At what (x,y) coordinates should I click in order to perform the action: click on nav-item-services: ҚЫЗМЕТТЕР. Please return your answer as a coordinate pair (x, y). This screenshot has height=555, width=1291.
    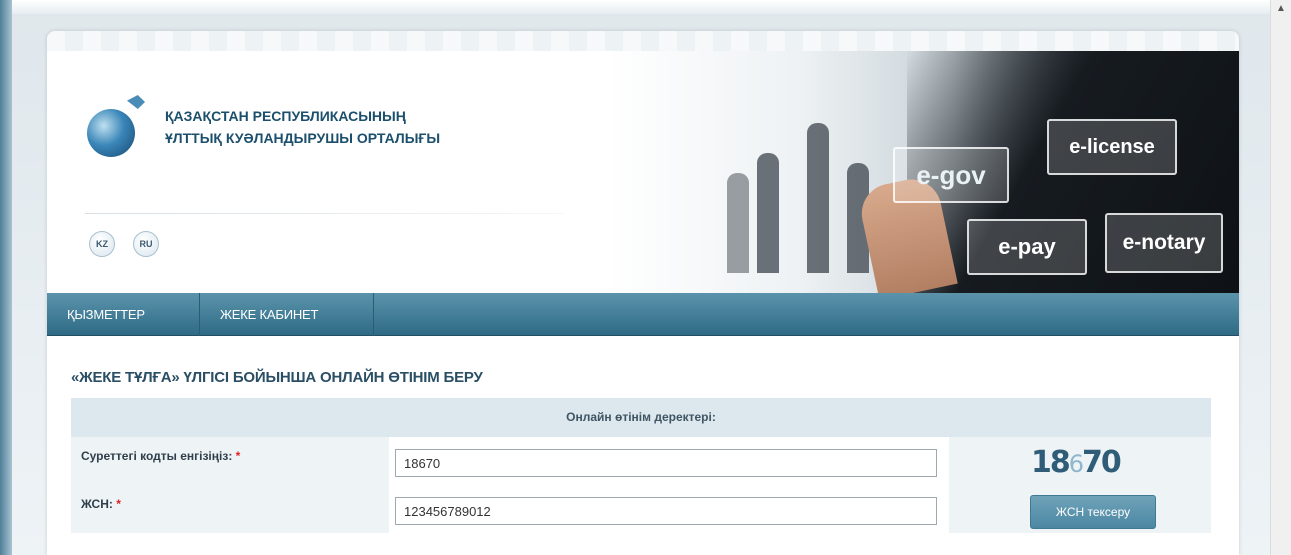
    Looking at the image, I should click on (123, 314).